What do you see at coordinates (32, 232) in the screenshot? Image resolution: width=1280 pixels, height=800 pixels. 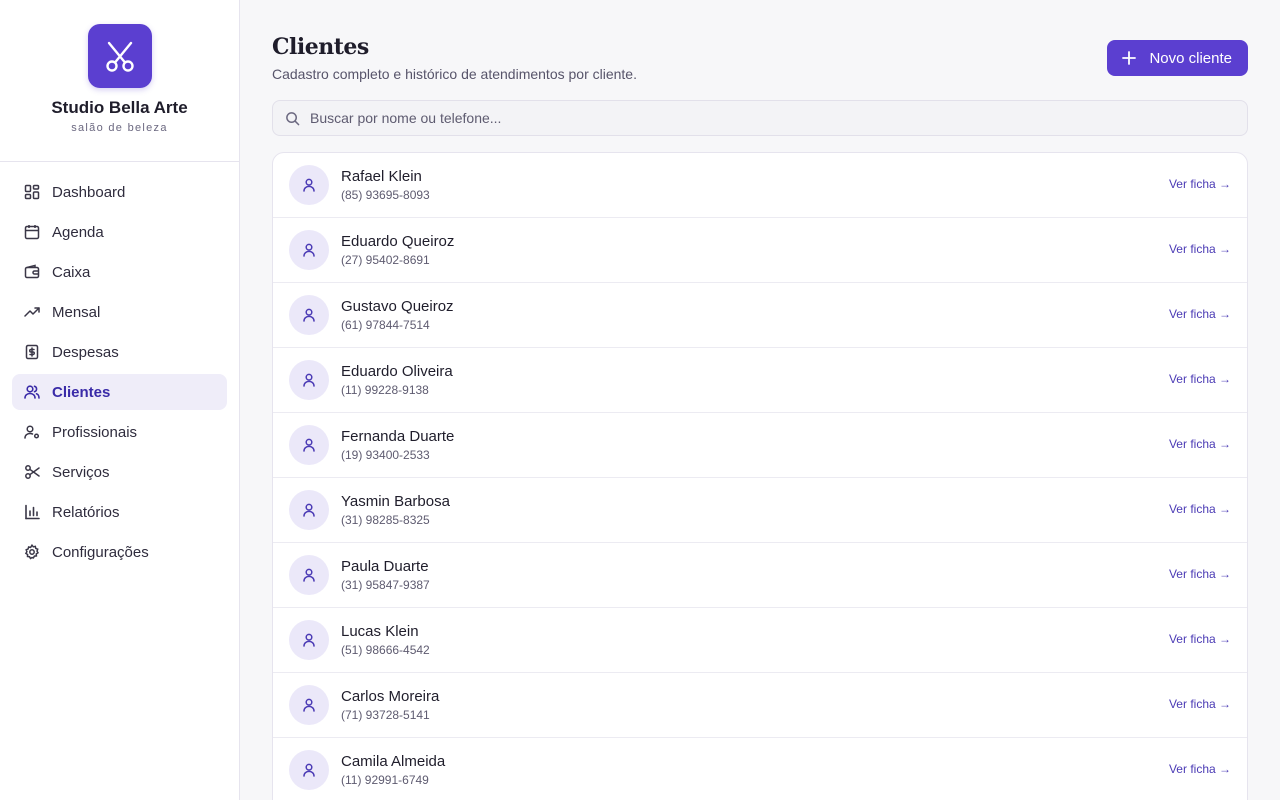 I see `calendar-icon` at bounding box center [32, 232].